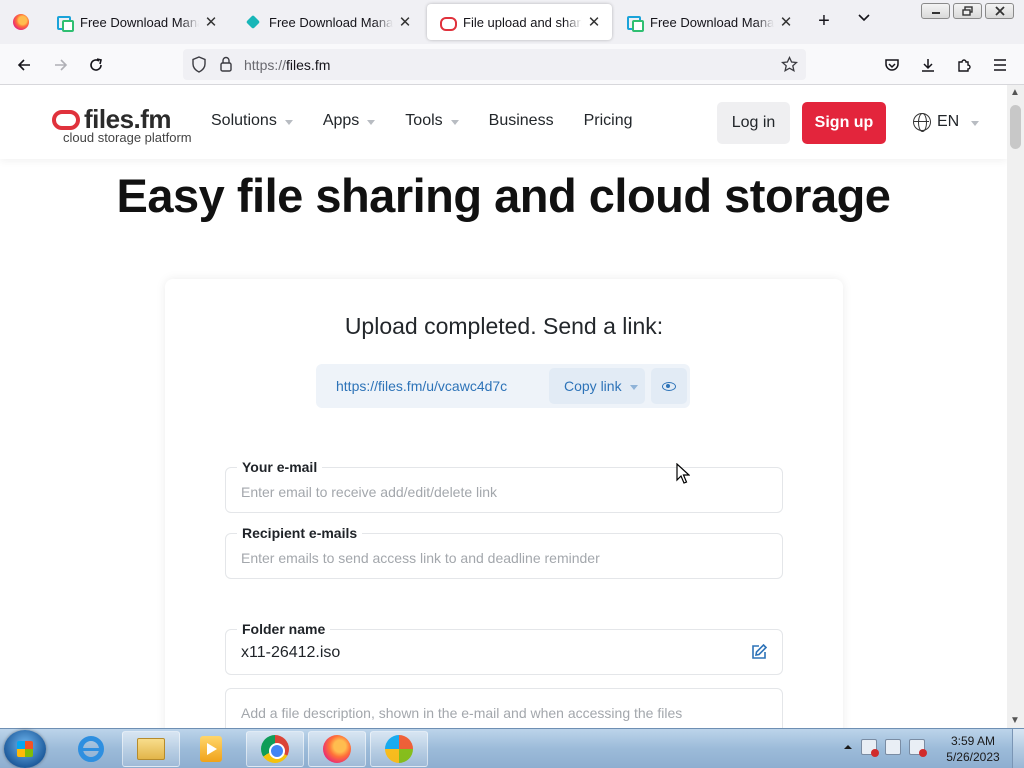  What do you see at coordinates (300, 533) in the screenshot?
I see `recipient-emails-label: Recipient e-mails` at bounding box center [300, 533].